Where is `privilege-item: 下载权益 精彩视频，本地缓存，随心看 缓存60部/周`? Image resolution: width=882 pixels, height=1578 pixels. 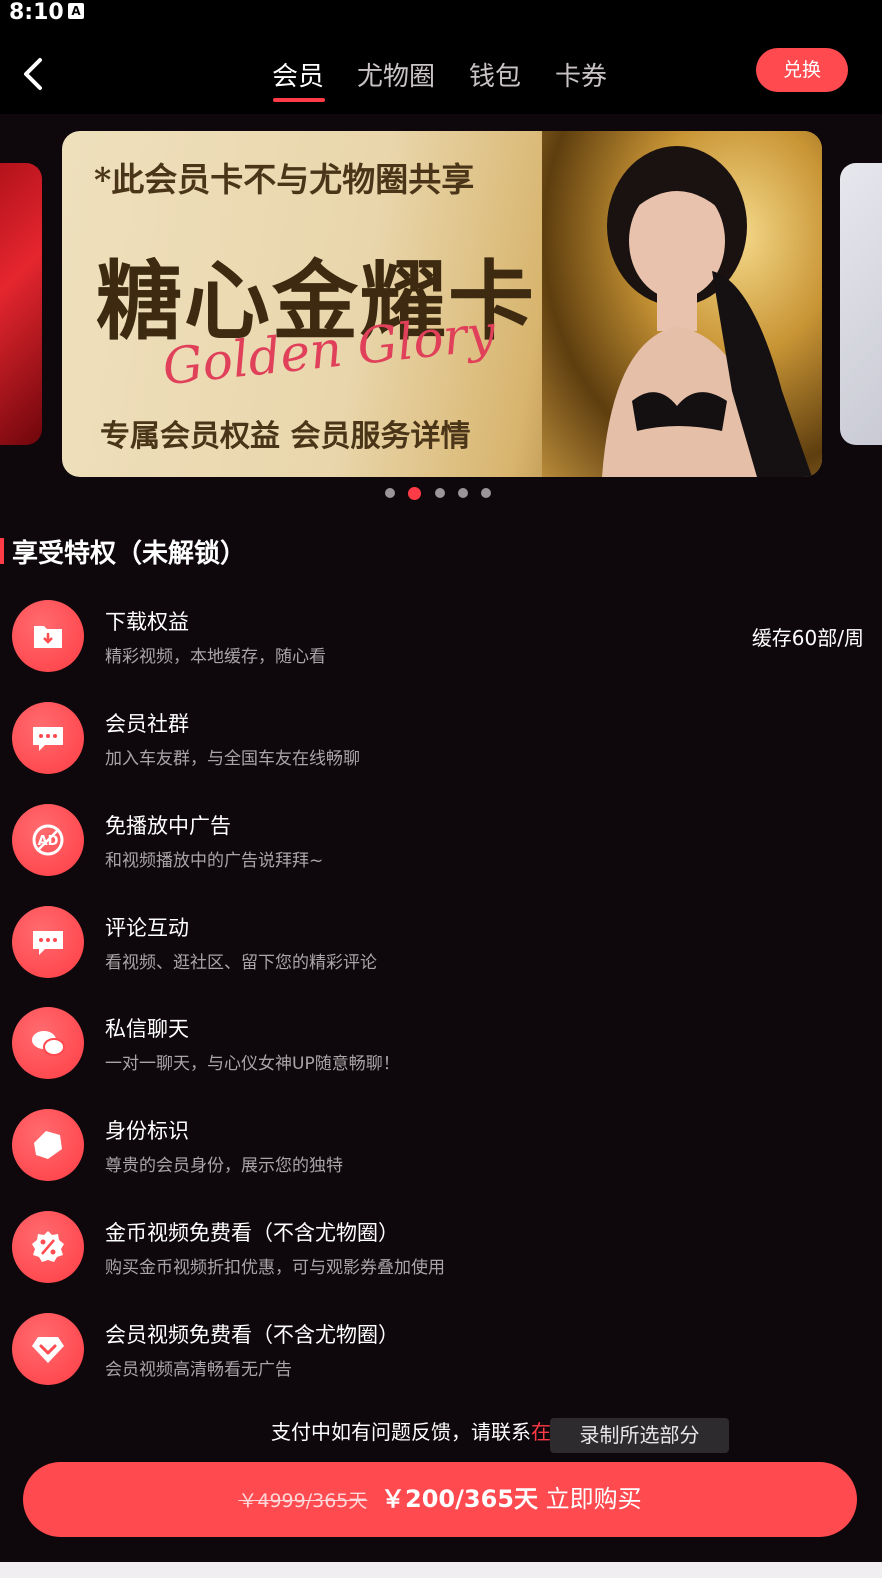 privilege-item: 下载权益 精彩视频，本地缓存，随心看 缓存60部/周 is located at coordinates (441, 645).